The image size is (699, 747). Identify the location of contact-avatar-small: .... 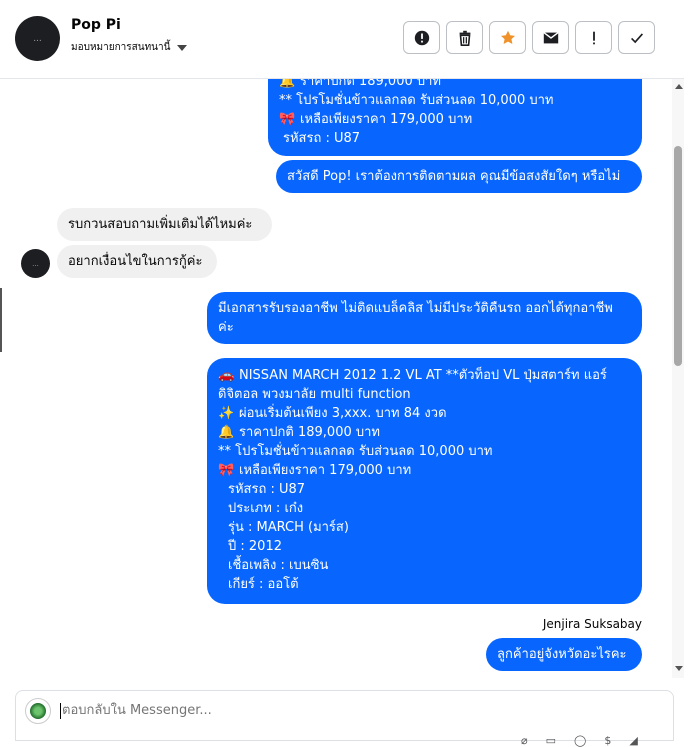
(35, 263).